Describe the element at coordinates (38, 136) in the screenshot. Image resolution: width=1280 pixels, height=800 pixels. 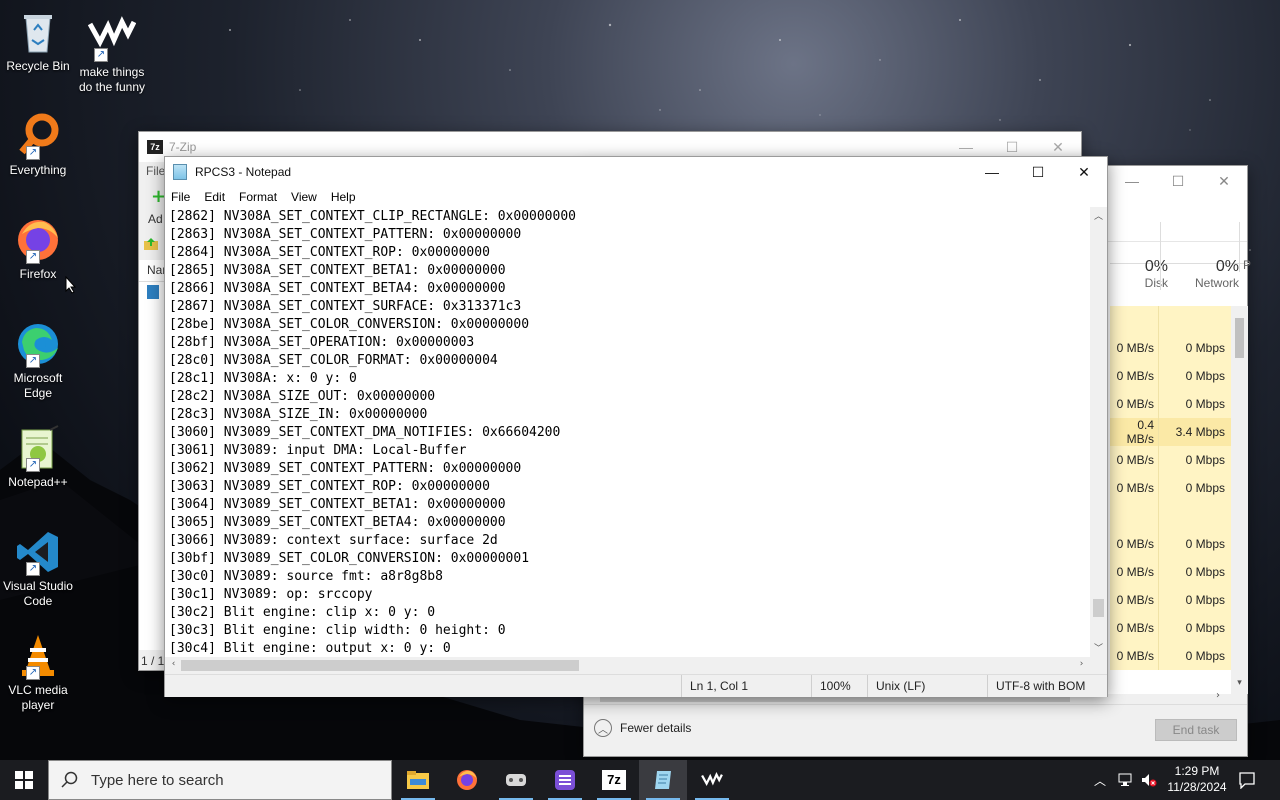
I see `everything-search-icon: ↗` at that location.